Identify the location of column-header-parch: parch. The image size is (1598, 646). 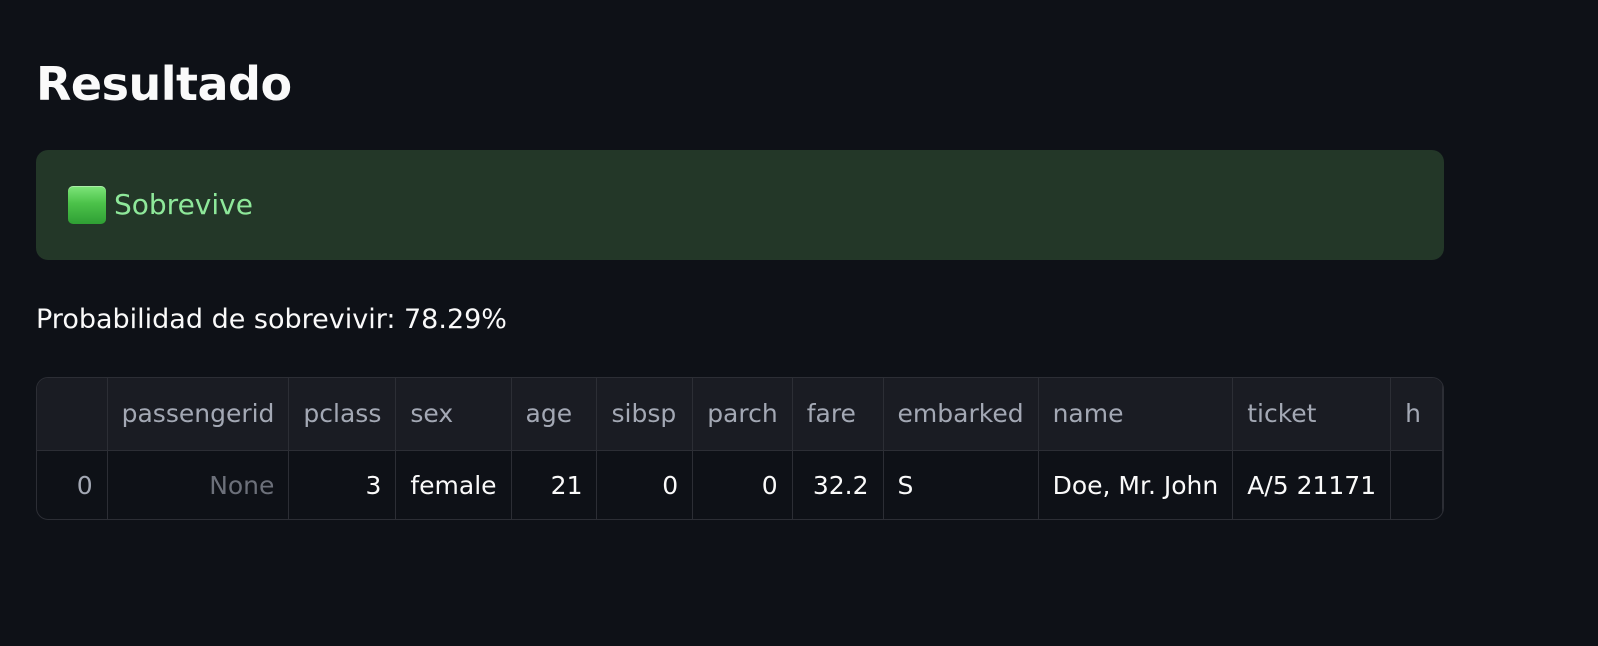
(742, 414).